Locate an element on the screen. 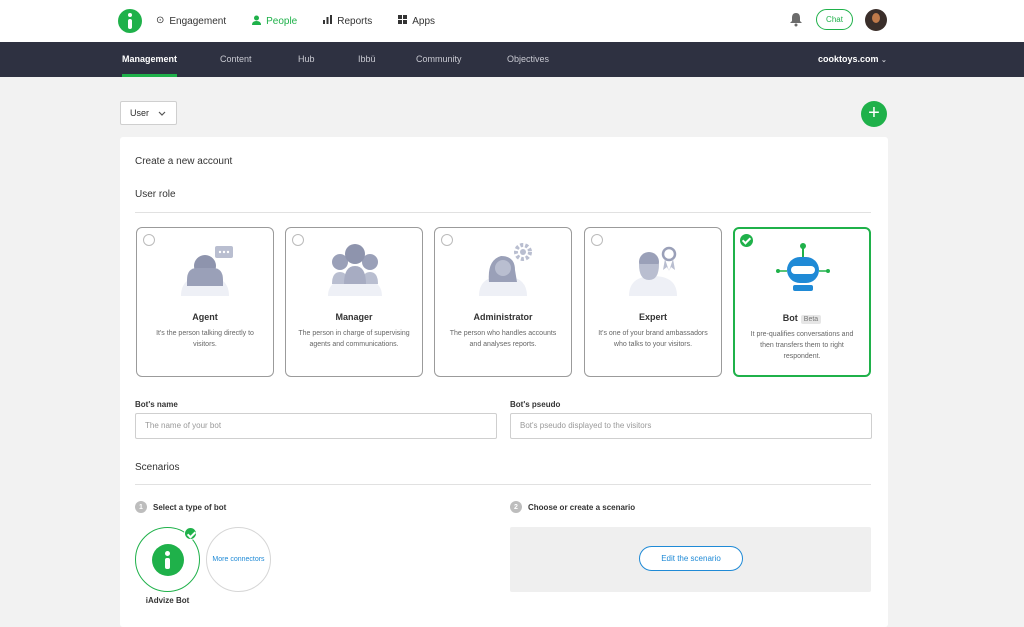 The image size is (1024, 627). agent-illustration-icon is located at coordinates (207, 271).